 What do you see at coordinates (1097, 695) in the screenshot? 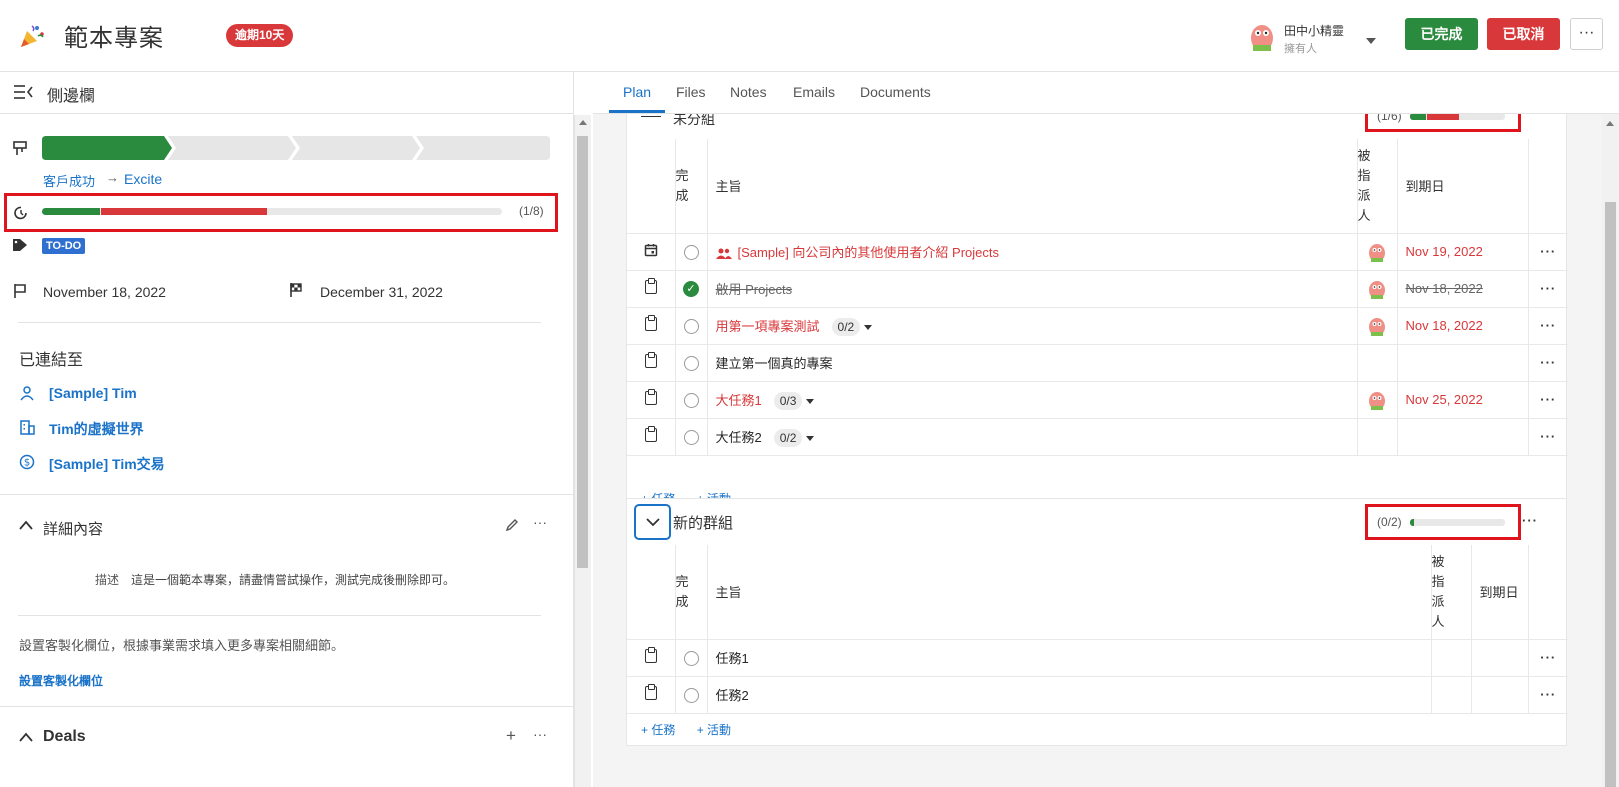
I see `table-row: 任務2 ···` at bounding box center [1097, 695].